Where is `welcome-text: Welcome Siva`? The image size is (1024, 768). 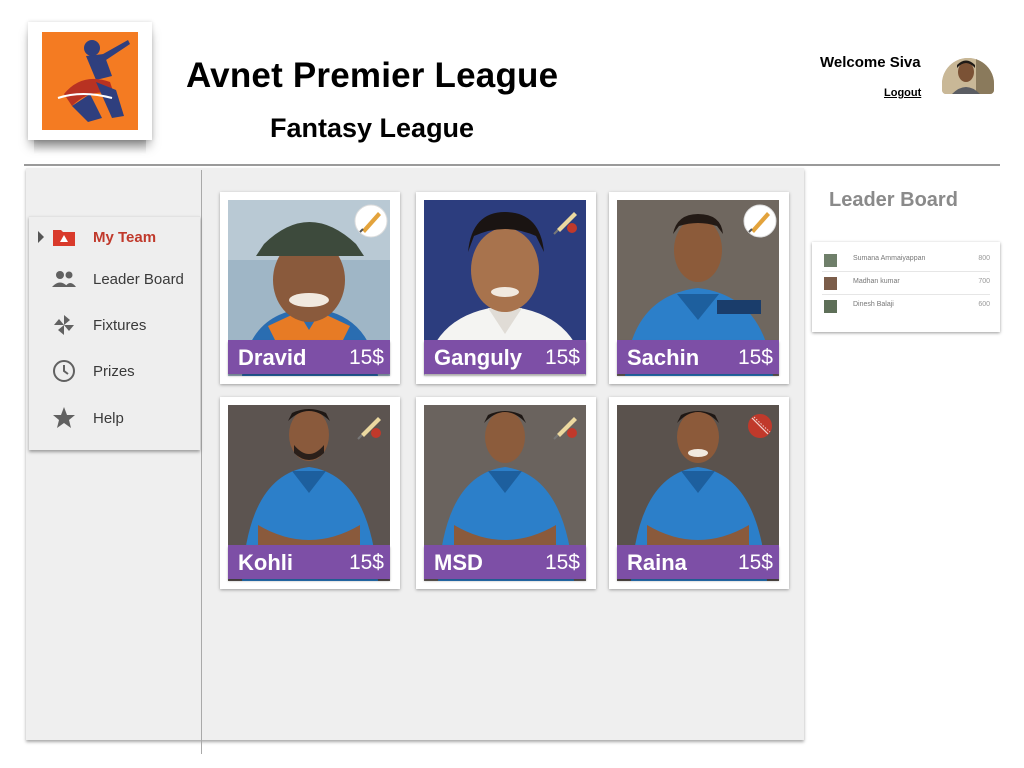
welcome-text: Welcome Siva is located at coordinates (870, 62).